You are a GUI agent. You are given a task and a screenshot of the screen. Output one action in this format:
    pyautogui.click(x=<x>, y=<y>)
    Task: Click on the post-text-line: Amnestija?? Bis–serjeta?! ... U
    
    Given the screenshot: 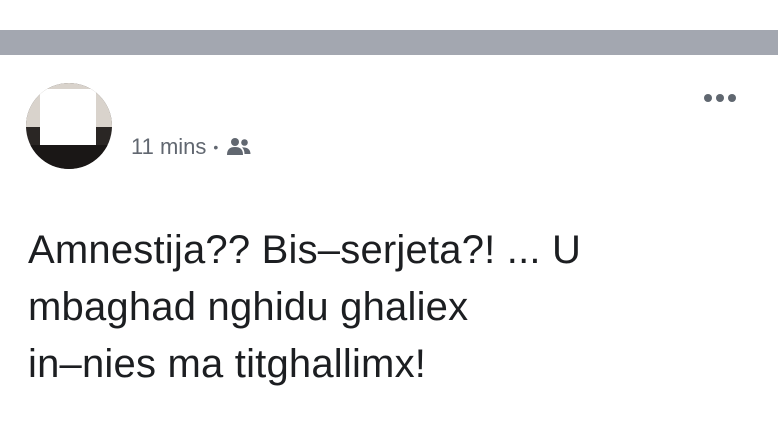 What is the action you would take?
    pyautogui.click(x=305, y=250)
    